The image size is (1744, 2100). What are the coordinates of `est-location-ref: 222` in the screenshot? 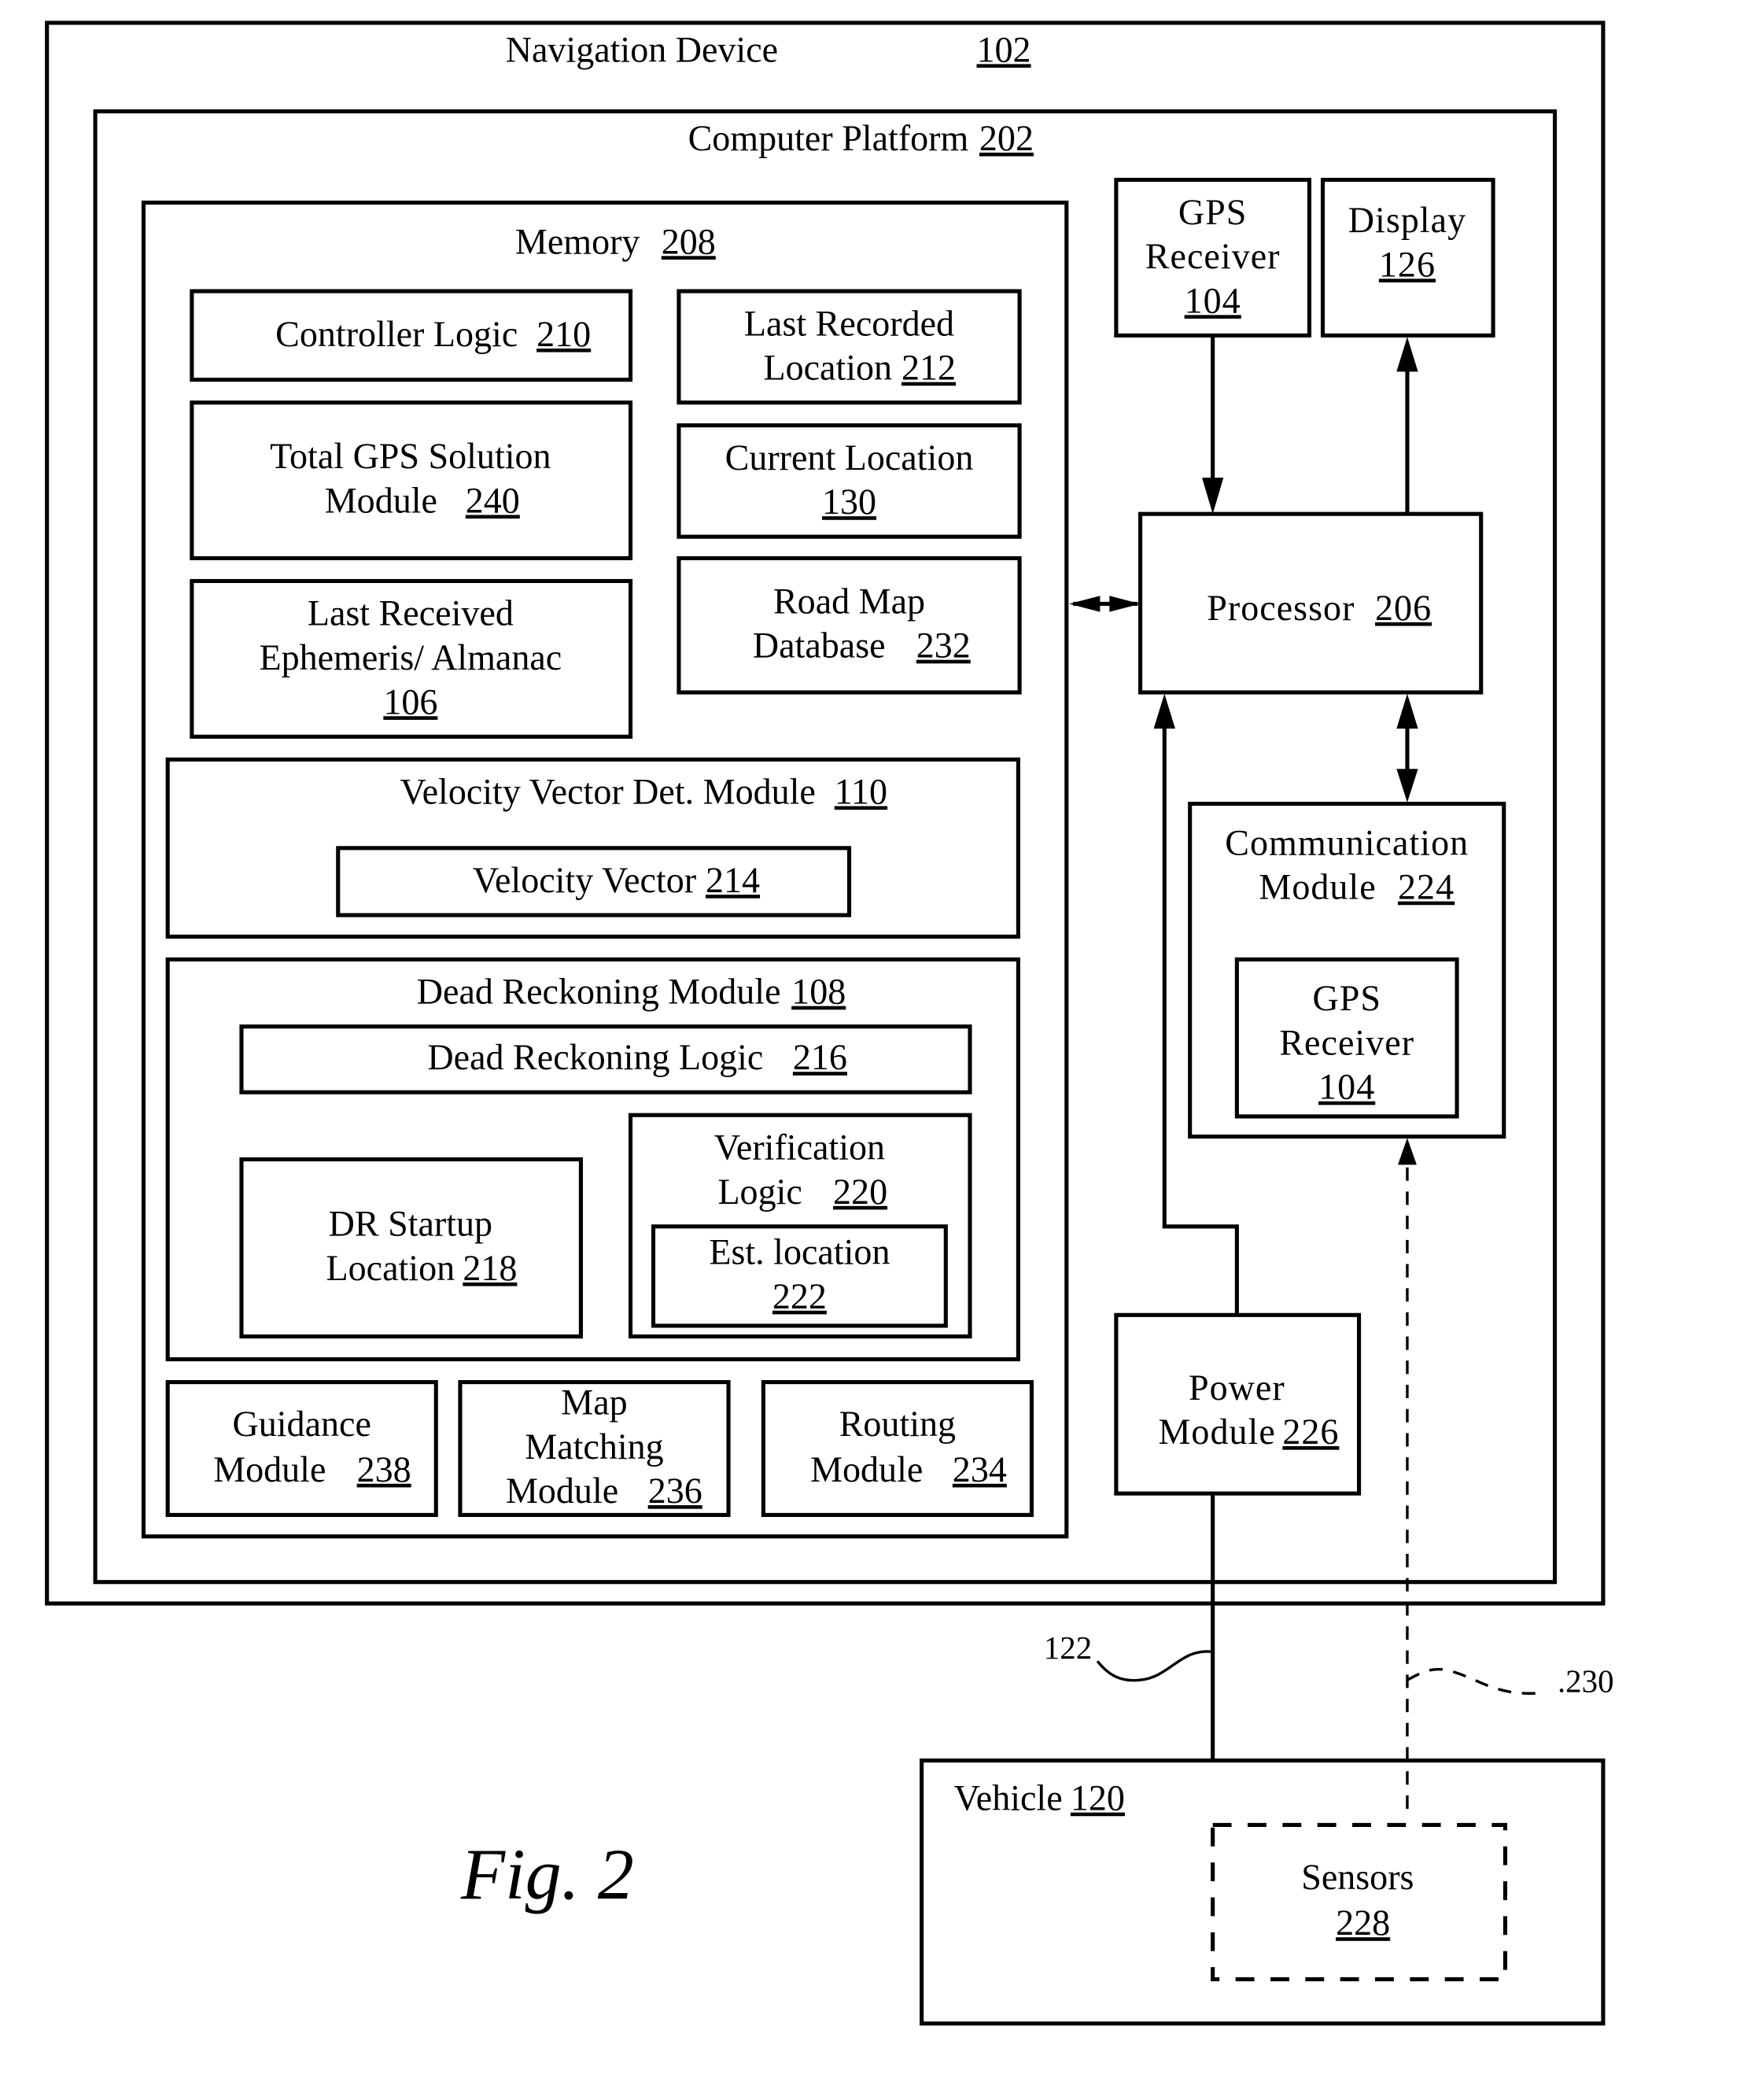 It's located at (799, 1296).